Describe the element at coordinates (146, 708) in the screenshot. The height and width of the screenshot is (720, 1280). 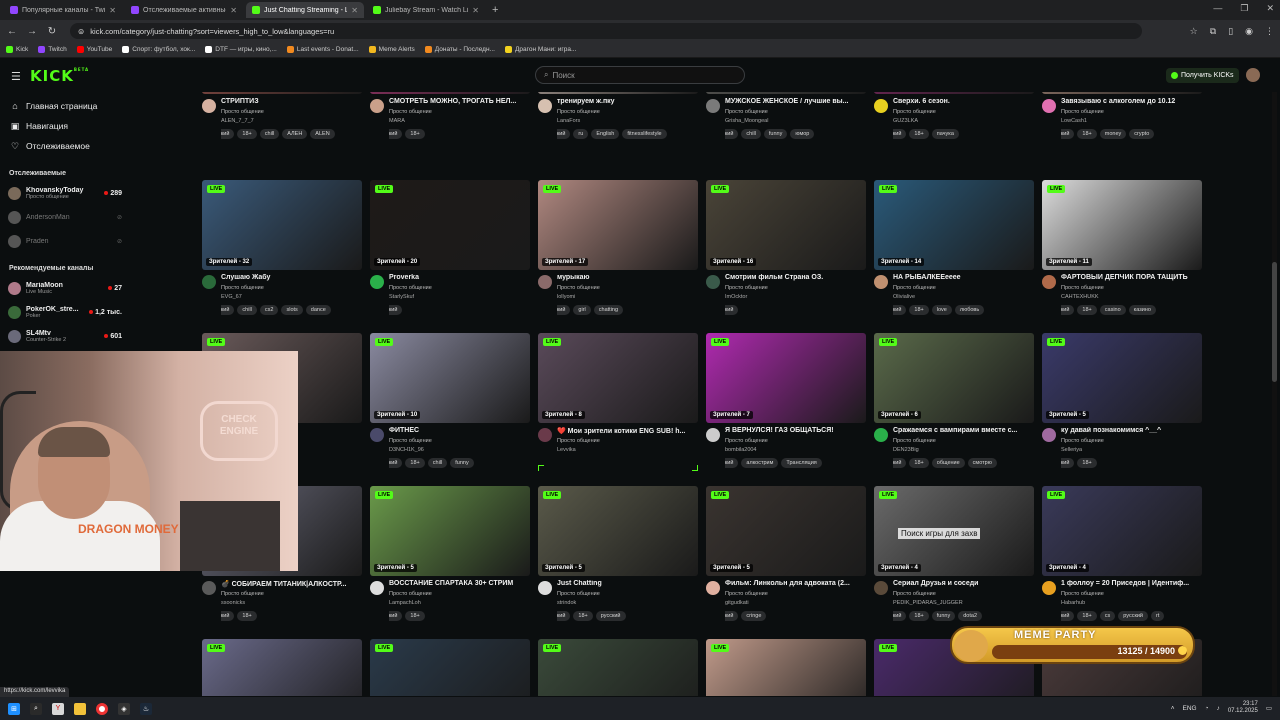
I see `steam-icon: ♨` at that location.